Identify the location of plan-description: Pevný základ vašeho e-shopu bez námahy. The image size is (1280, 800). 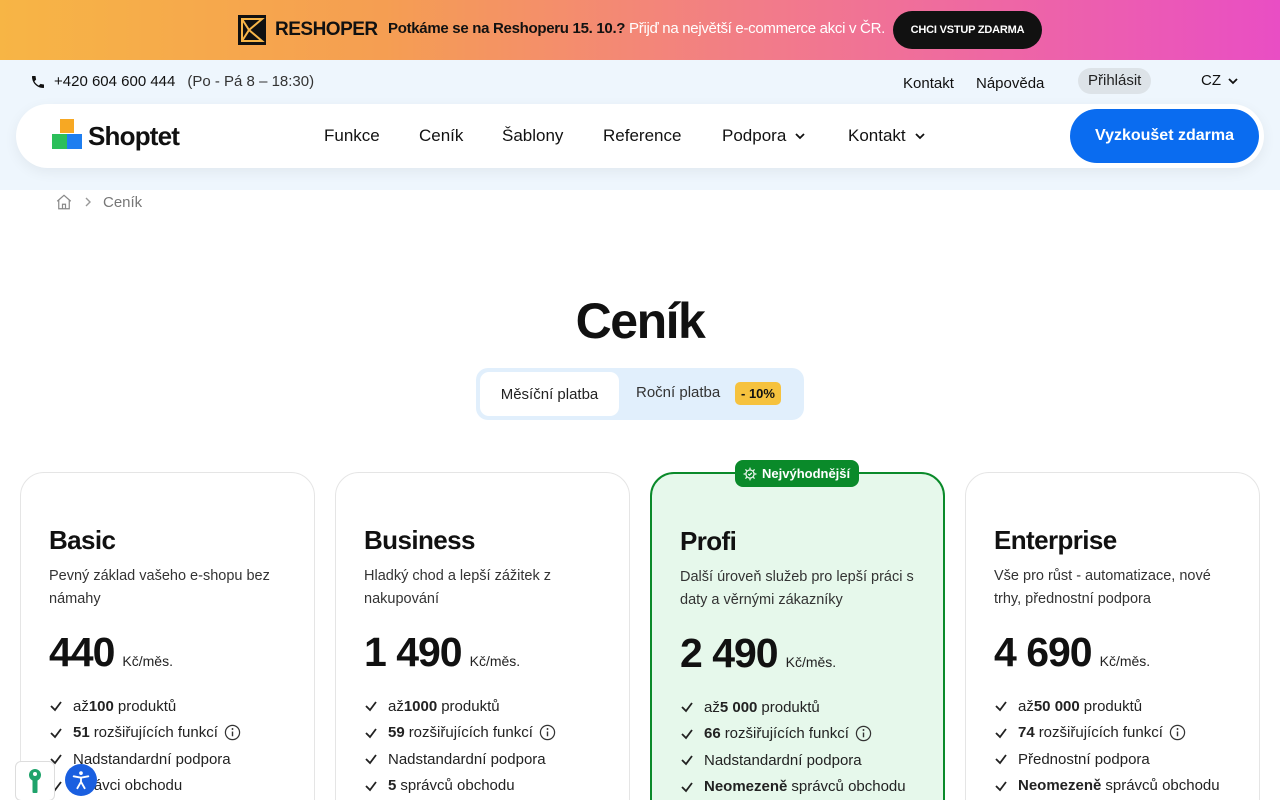
(159, 587).